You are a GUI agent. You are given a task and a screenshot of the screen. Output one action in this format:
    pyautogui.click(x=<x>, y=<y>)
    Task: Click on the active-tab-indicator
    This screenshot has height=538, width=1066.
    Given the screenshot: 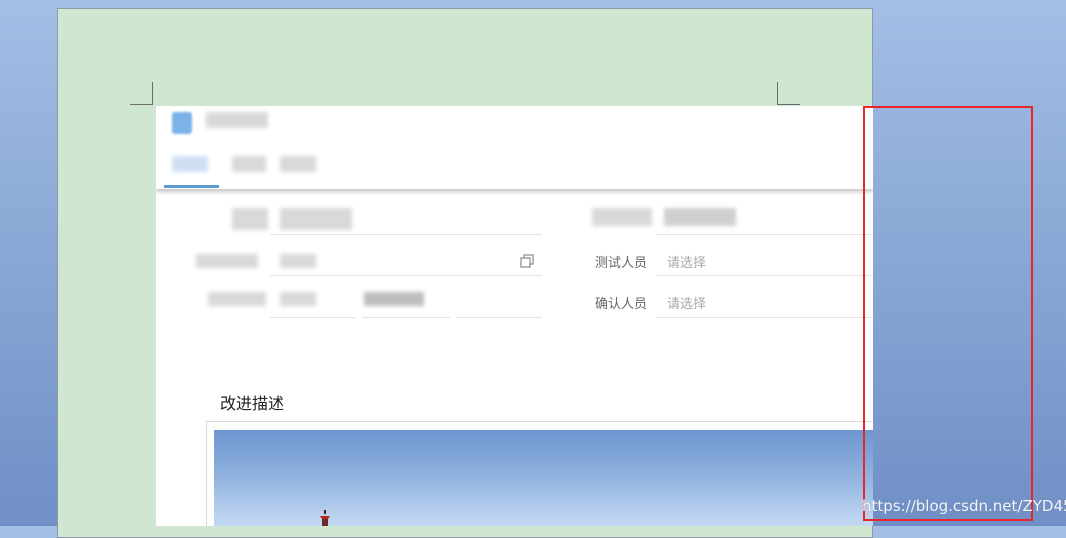 What is the action you would take?
    pyautogui.click(x=191, y=186)
    